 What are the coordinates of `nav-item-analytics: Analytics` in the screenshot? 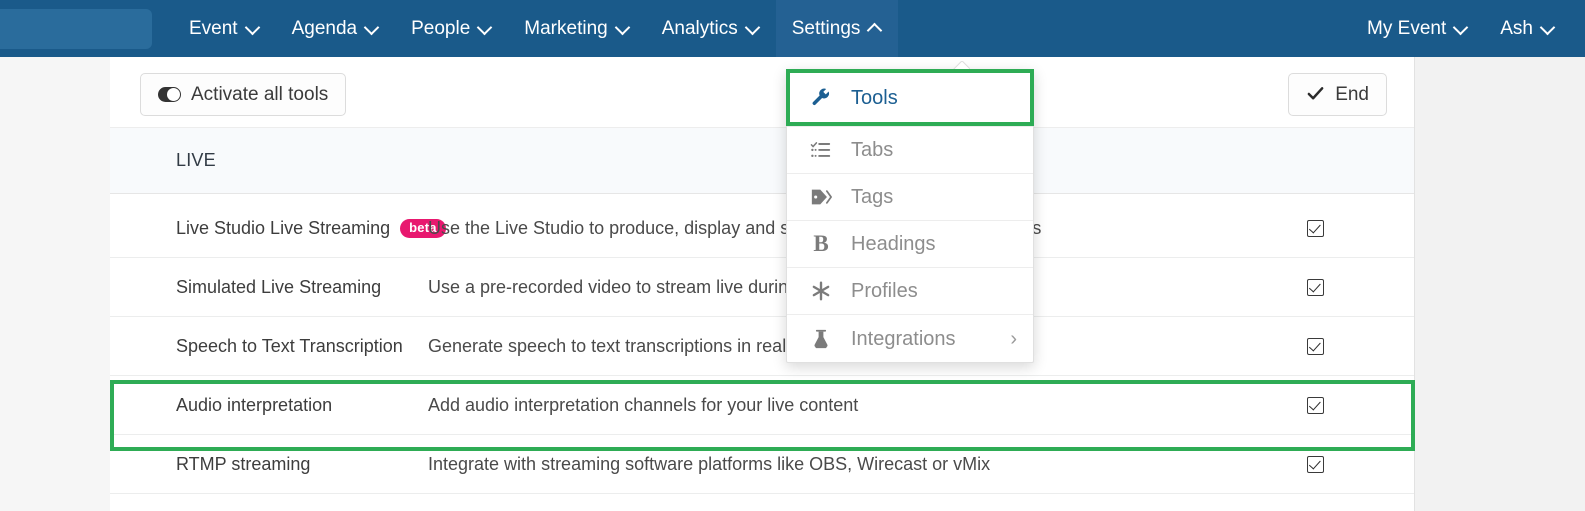 It's located at (711, 28).